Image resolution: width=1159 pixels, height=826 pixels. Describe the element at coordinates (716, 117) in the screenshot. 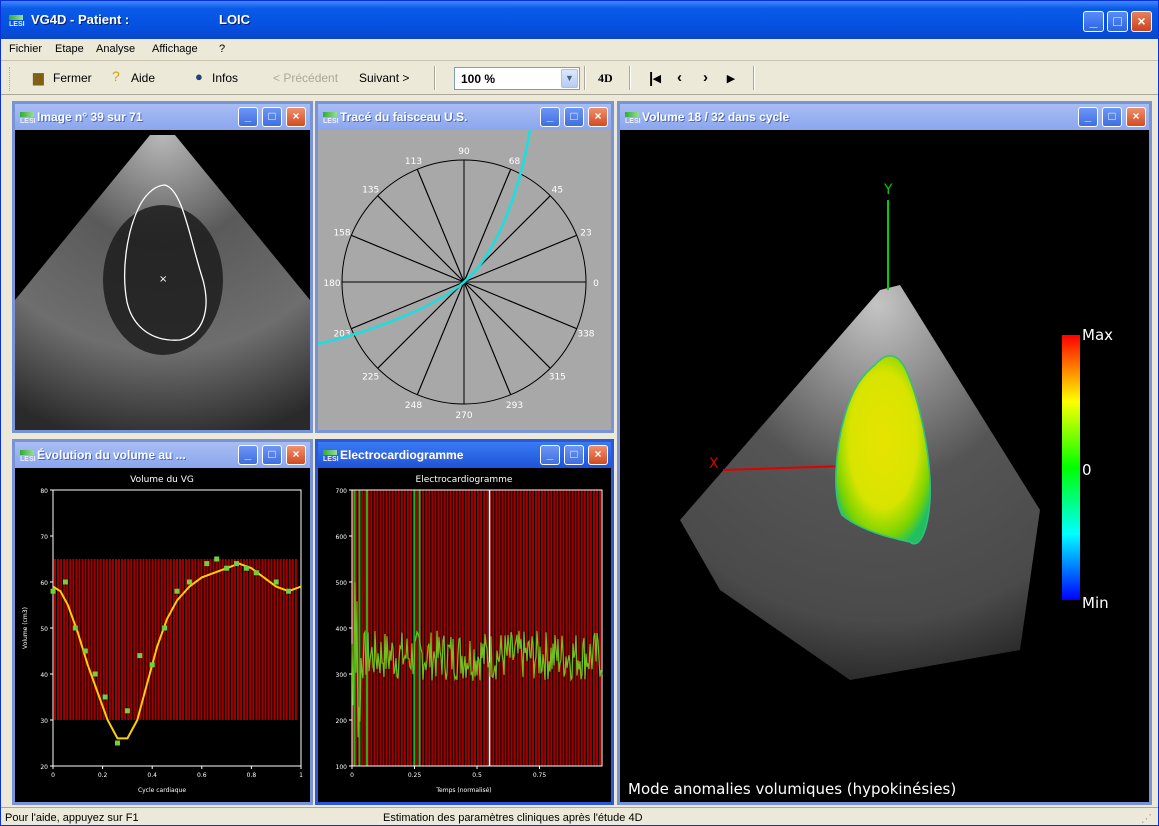

I see `window-title: Volume 18 / 32 dans cycle` at that location.